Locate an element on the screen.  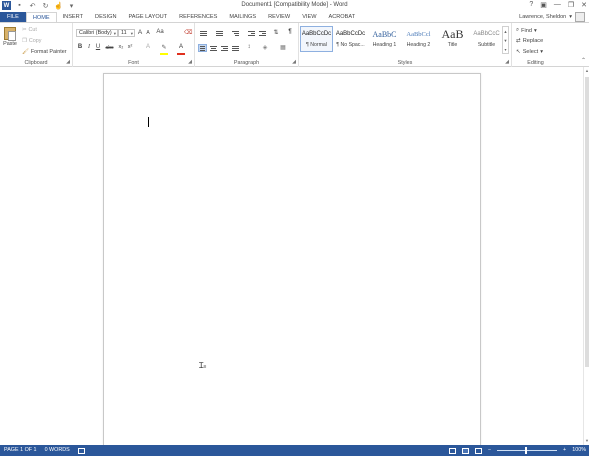
style-name: Heading 1 is located at coordinates (384, 45).